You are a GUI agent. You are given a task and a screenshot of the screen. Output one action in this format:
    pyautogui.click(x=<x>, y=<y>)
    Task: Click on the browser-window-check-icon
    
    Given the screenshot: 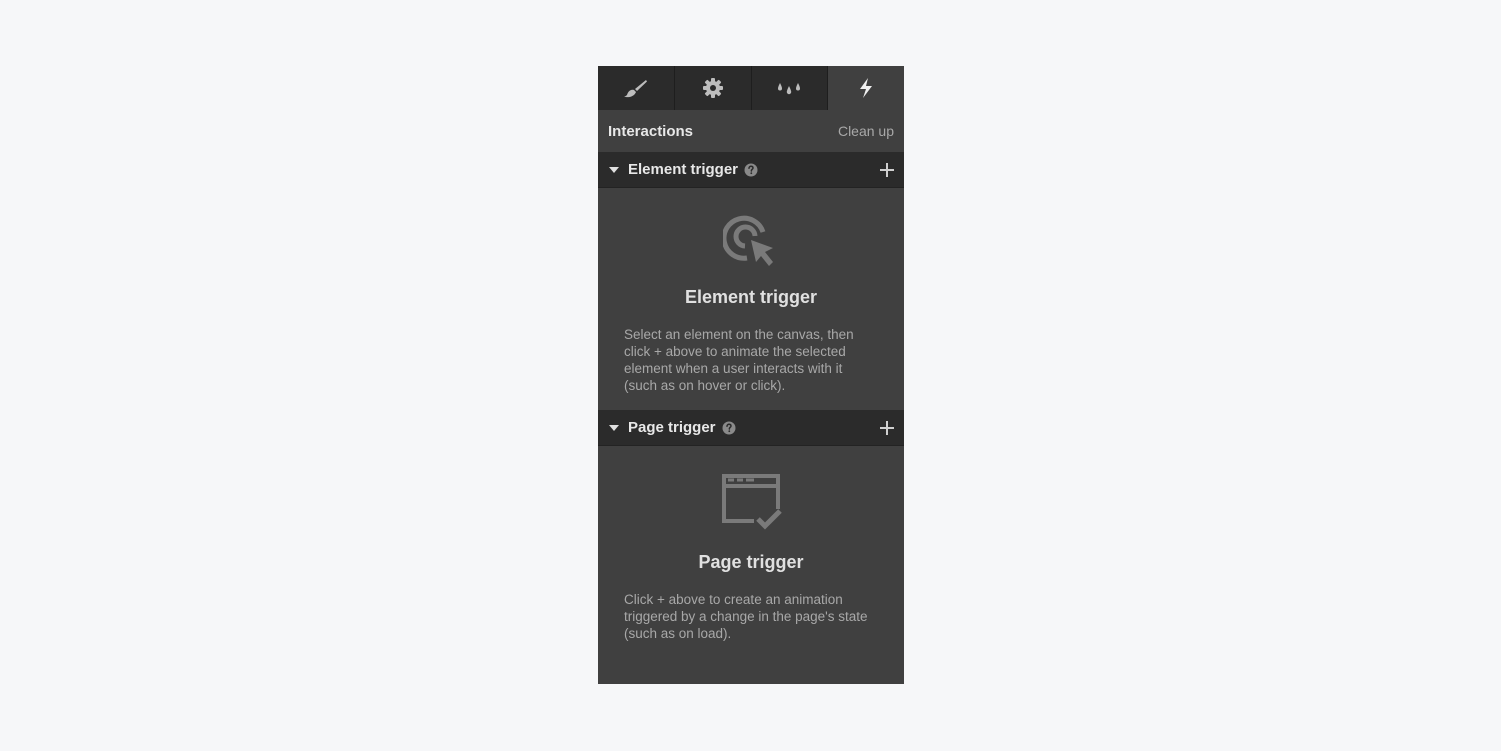 What is the action you would take?
    pyautogui.click(x=751, y=504)
    